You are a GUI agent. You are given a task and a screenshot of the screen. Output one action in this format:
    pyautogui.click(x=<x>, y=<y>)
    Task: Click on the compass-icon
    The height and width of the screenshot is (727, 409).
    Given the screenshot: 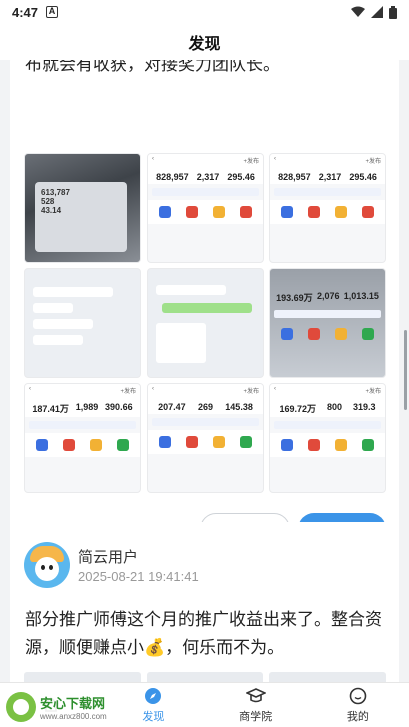 What is the action you would take?
    pyautogui.click(x=153, y=696)
    